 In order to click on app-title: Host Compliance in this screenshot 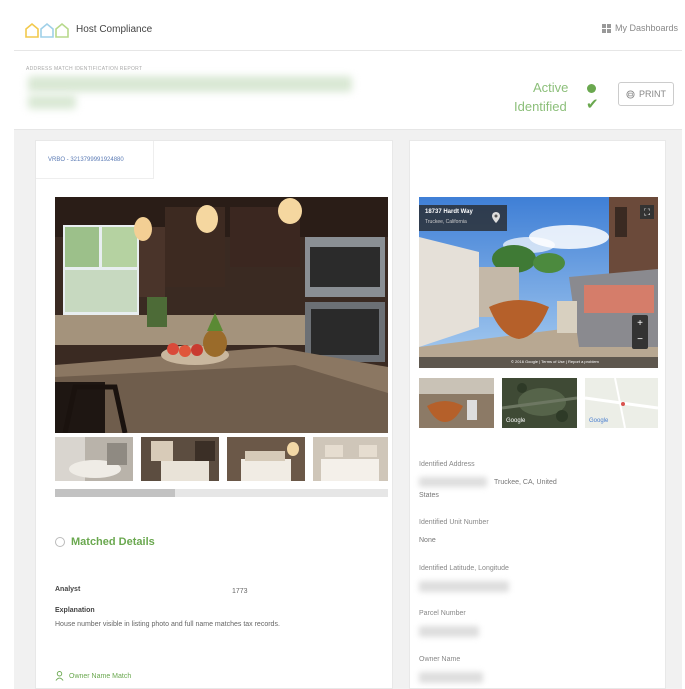, I will do `click(114, 29)`.